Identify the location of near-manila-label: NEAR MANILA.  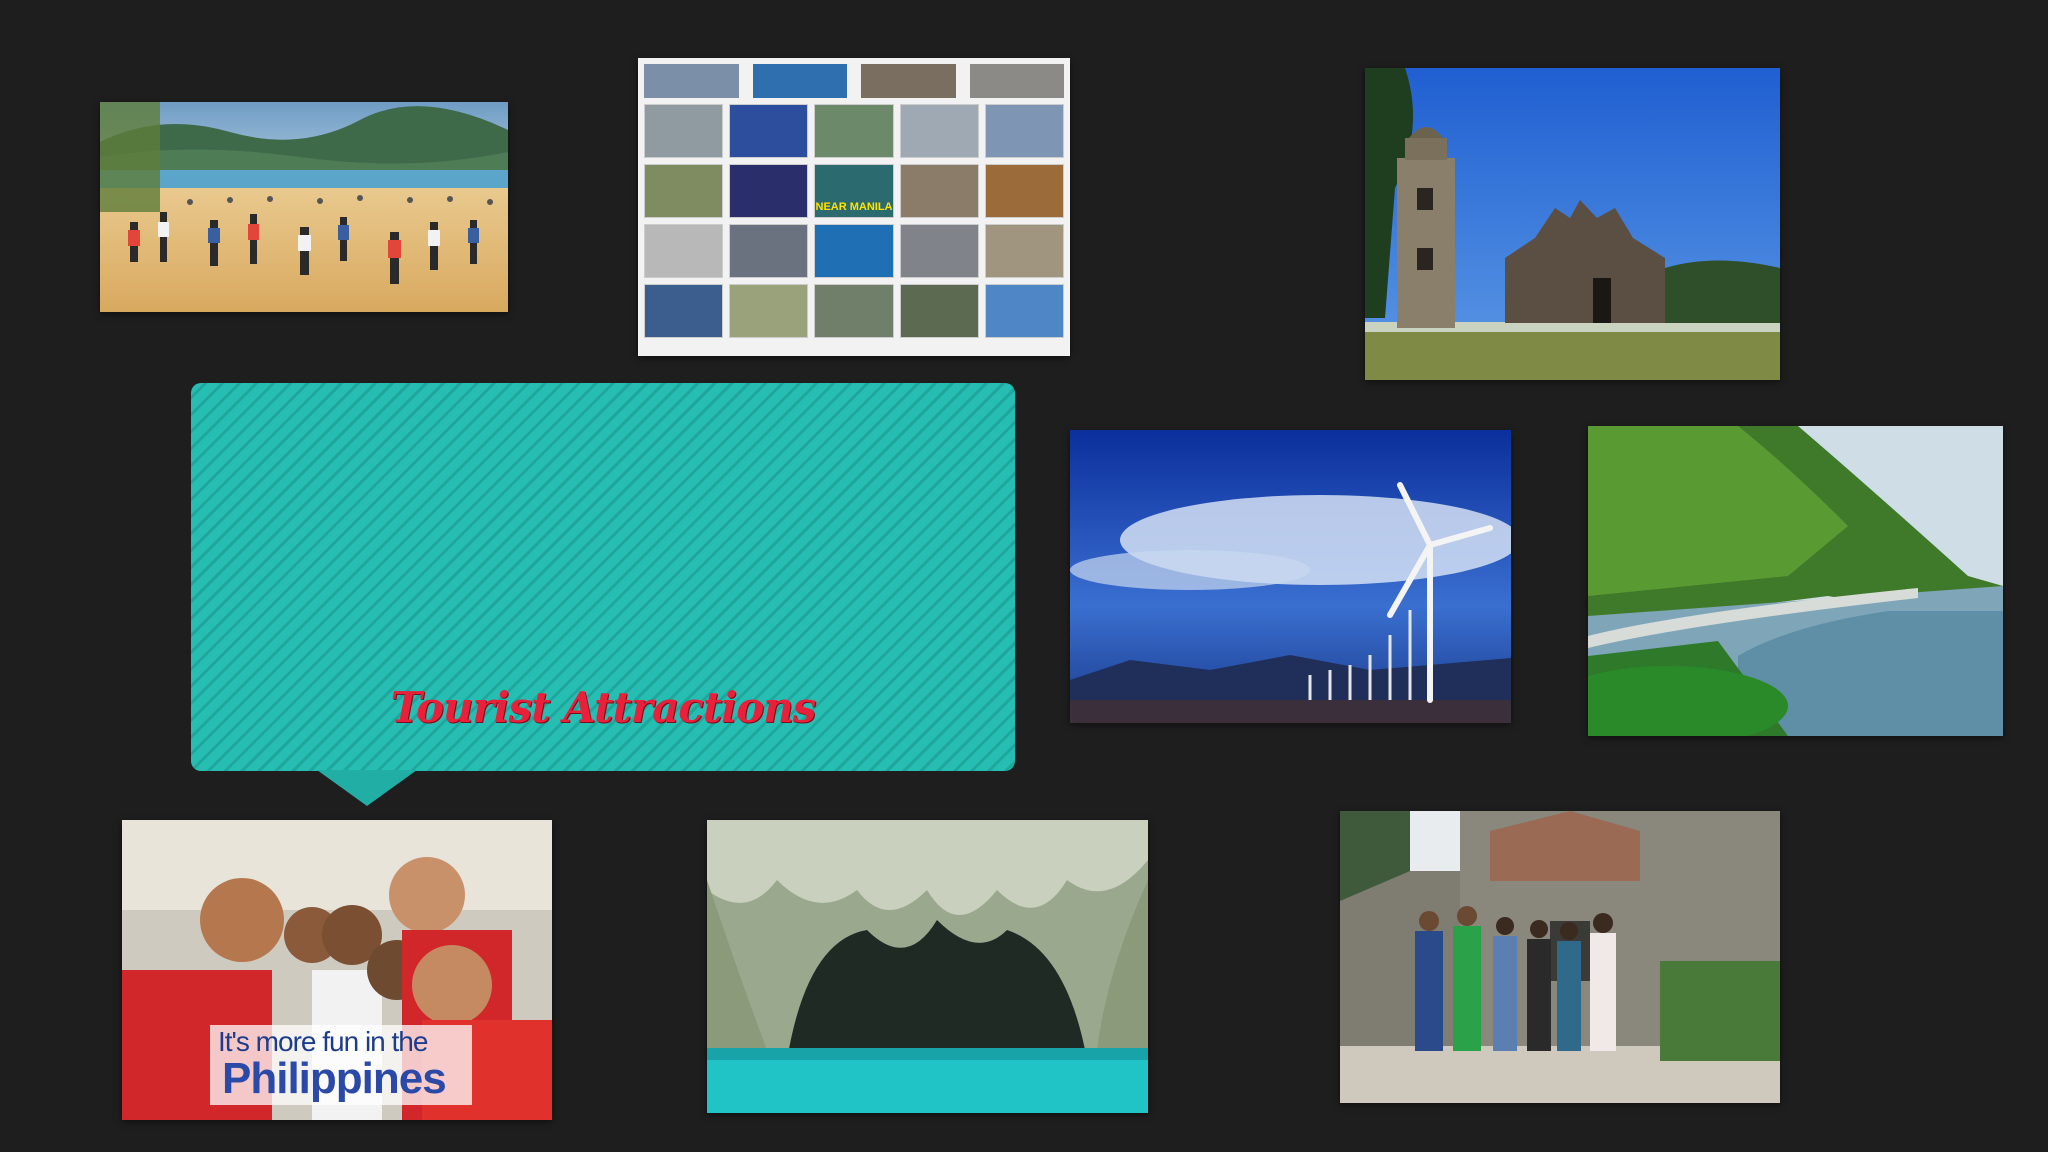
(854, 191).